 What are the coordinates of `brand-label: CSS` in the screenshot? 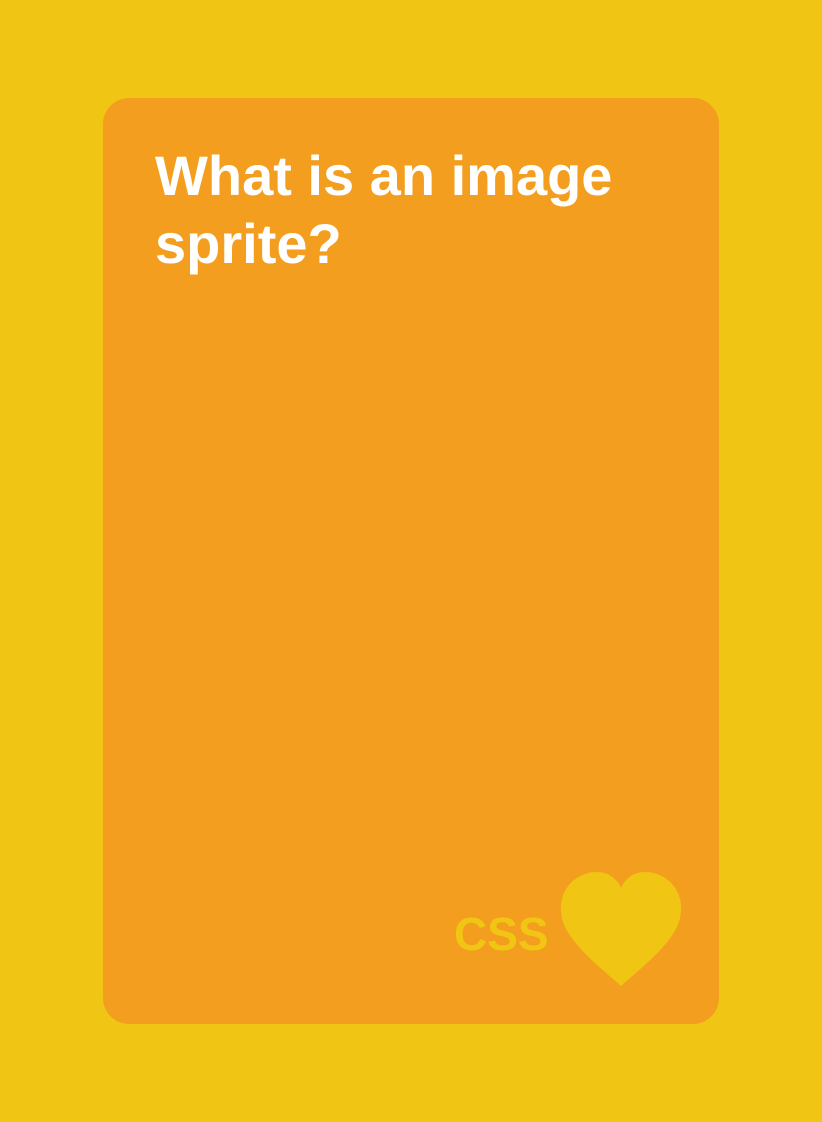 It's located at (501, 934).